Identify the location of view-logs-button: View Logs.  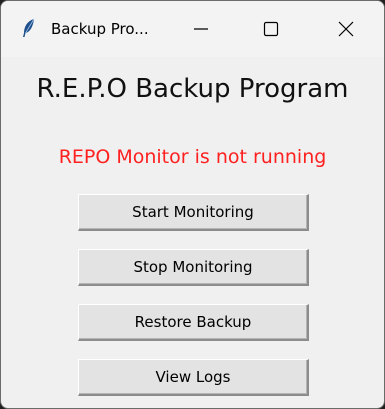
(193, 377).